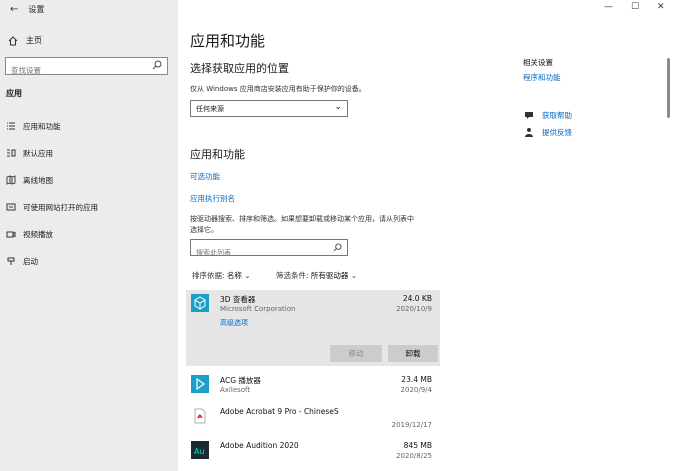 This screenshot has width=676, height=471. What do you see at coordinates (22, 261) in the screenshot?
I see `sidebar-item-startup: 启动` at bounding box center [22, 261].